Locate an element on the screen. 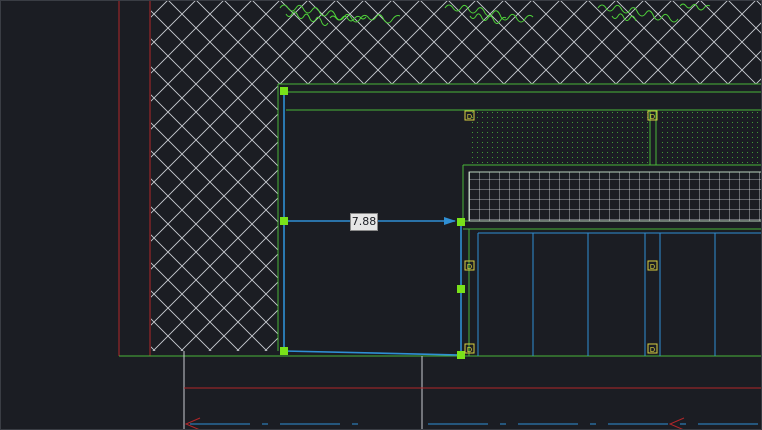 This screenshot has width=762, height=430. grip-top is located at coordinates (284, 91).